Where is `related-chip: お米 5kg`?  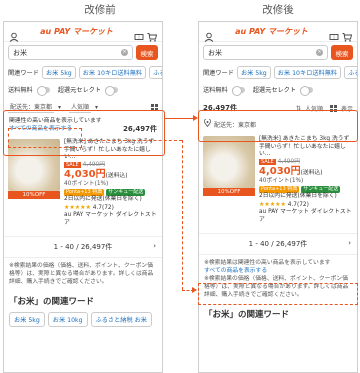 related-chip: お米 5kg is located at coordinates (27, 319).